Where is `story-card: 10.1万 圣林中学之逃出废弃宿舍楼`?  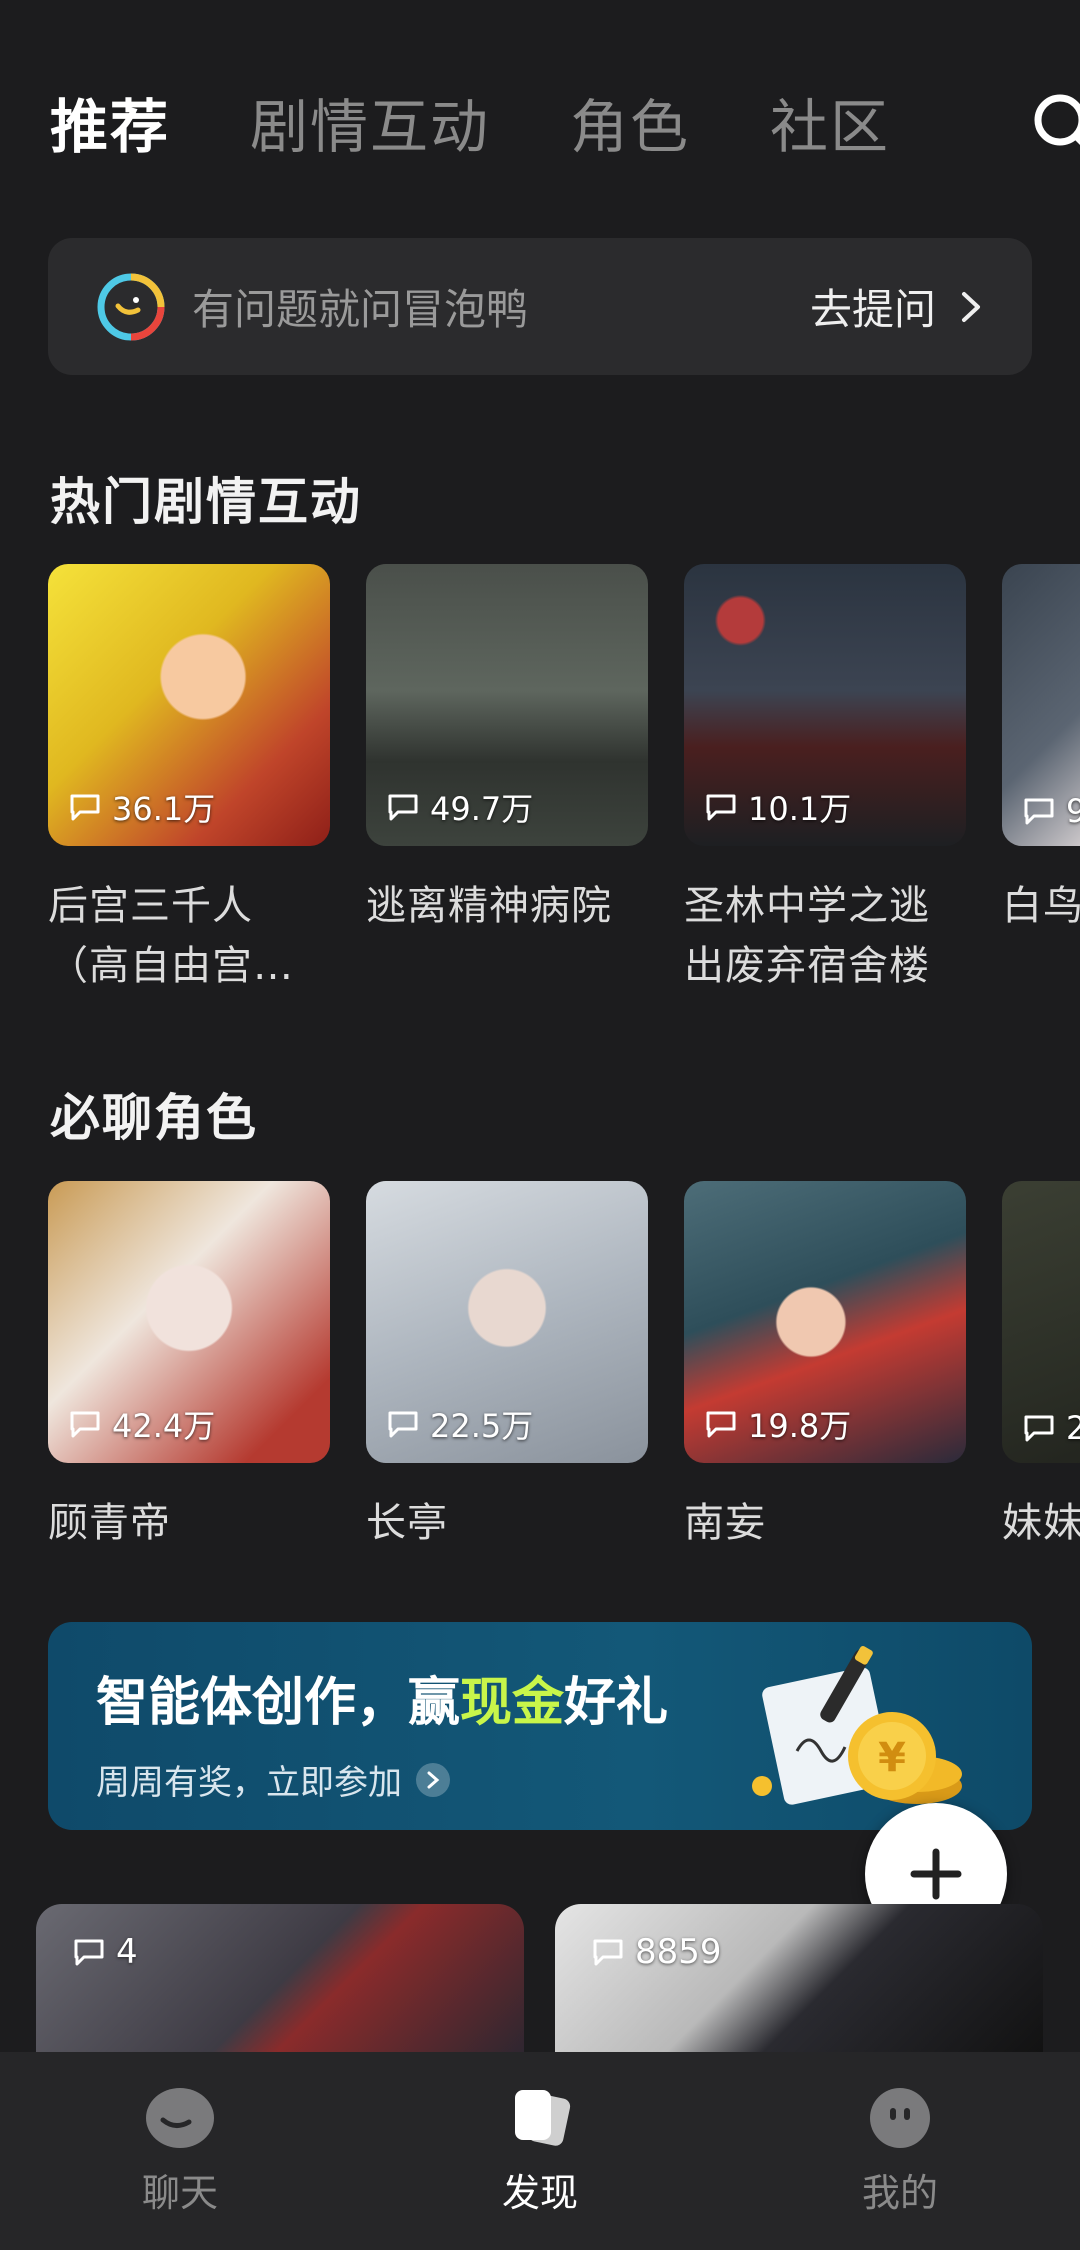
story-card: 10.1万 圣林中学之逃出废弃宿舍楼 is located at coordinates (825, 780).